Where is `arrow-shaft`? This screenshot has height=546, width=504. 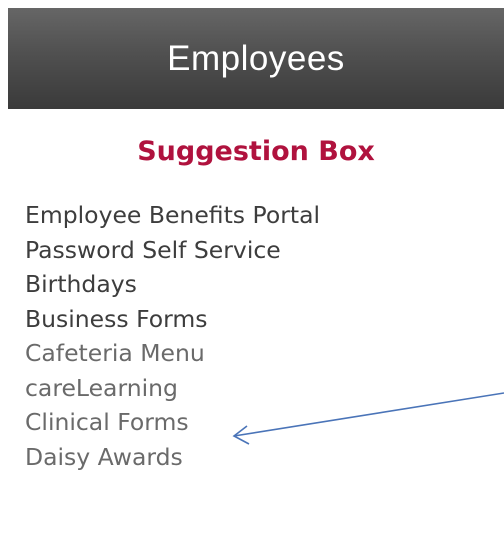 arrow-shaft is located at coordinates (368, 414).